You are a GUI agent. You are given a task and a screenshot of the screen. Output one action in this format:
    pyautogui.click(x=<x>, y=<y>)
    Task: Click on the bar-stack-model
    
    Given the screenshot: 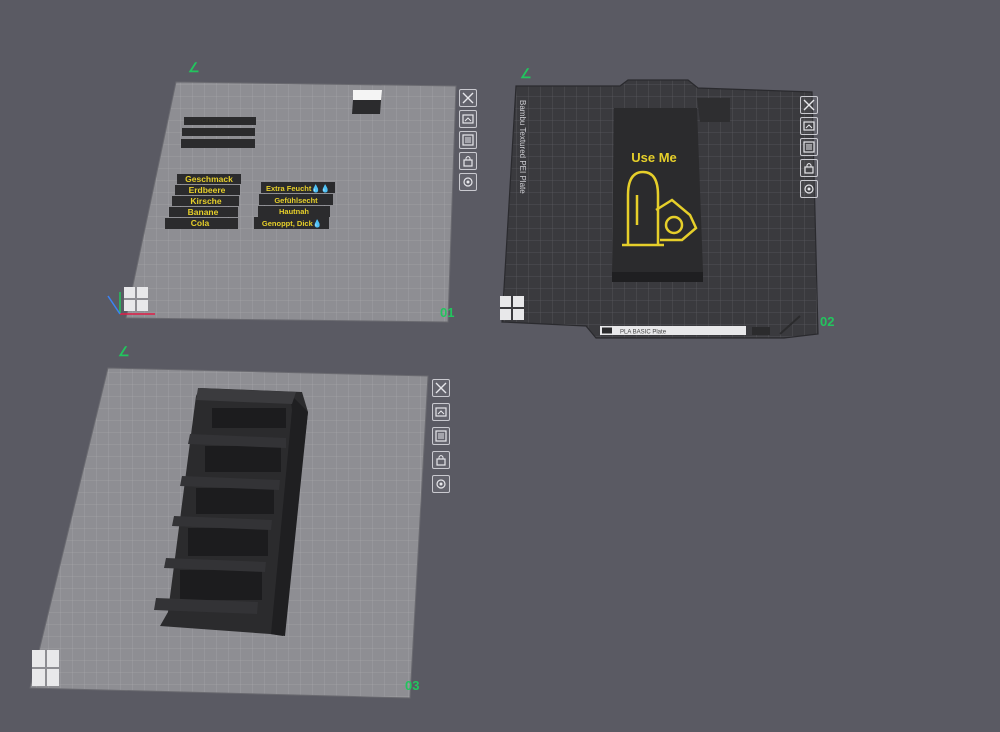 What is the action you would take?
    pyautogui.click(x=218, y=132)
    